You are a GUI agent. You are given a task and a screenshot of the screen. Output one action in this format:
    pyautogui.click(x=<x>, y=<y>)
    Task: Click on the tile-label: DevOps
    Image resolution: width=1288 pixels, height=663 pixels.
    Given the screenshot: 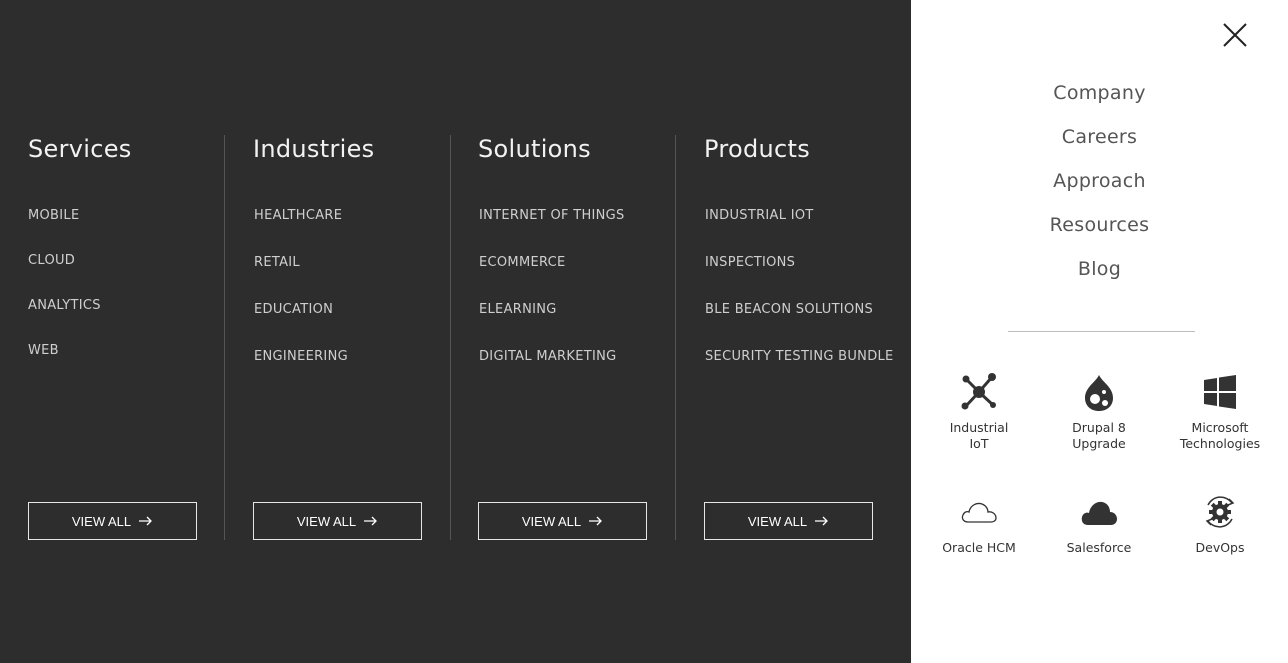 What is the action you would take?
    pyautogui.click(x=1220, y=547)
    